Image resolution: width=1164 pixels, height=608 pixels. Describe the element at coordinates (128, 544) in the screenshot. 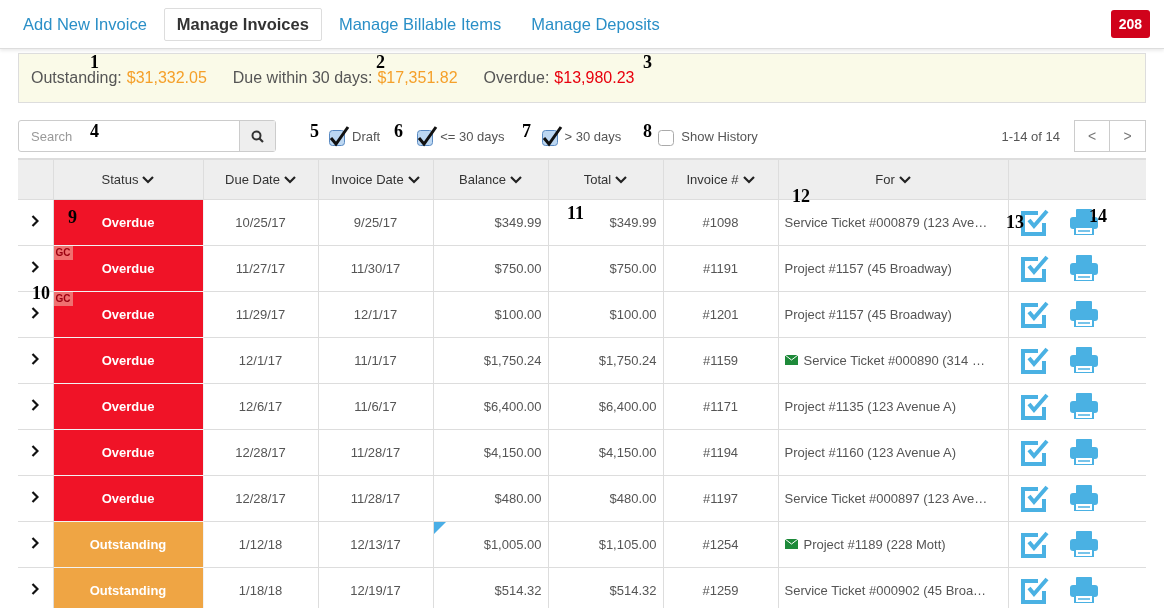

I see `status-cell: Outstanding` at that location.